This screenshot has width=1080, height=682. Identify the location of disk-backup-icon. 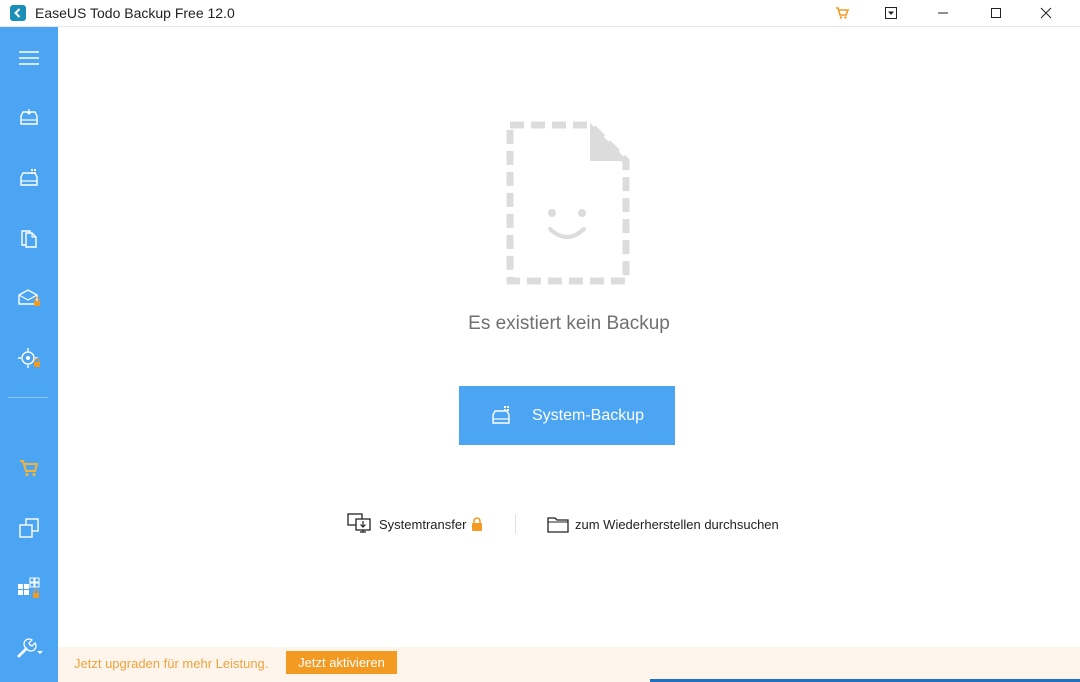
(29, 118).